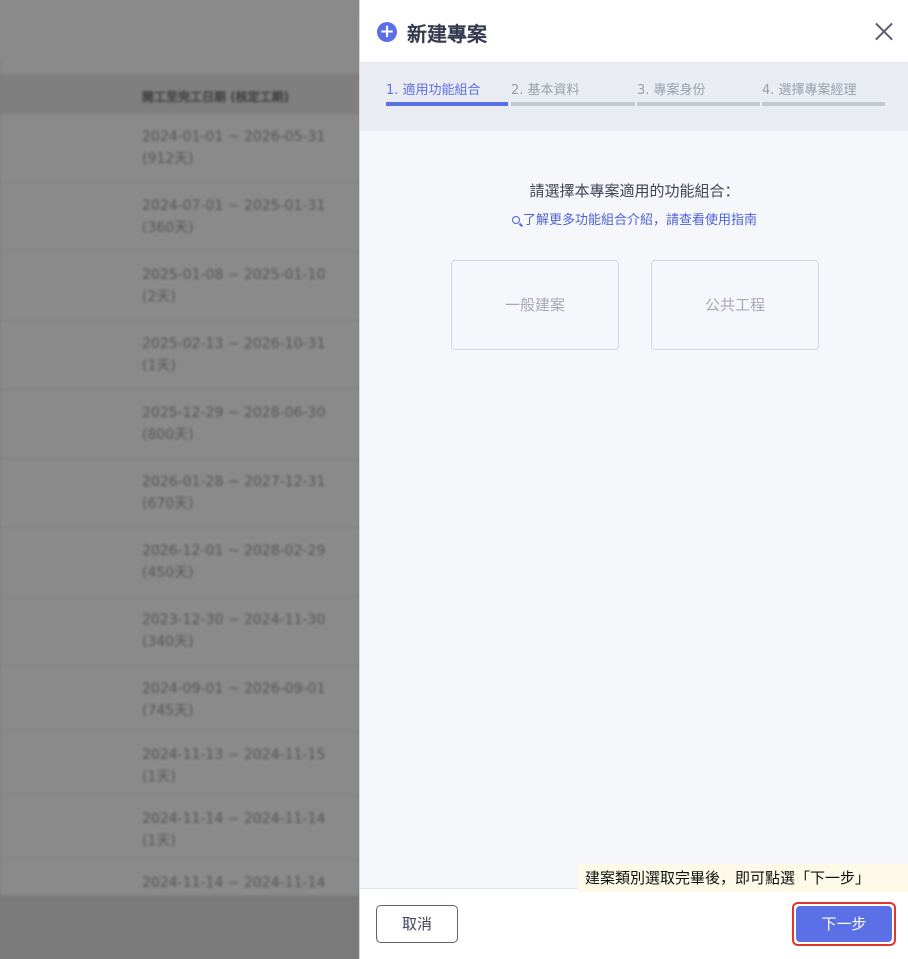 The width and height of the screenshot is (908, 959). What do you see at coordinates (234, 413) in the screenshot?
I see `background-row-dates: 2025-12-29 ~ 2028-06-30` at bounding box center [234, 413].